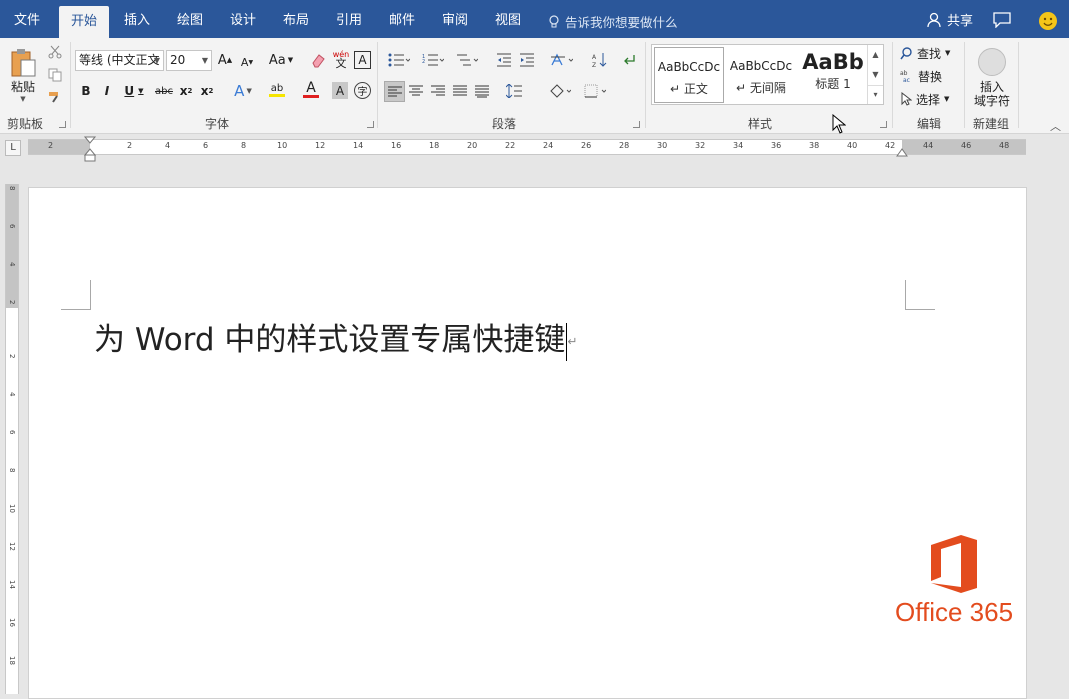  Describe the element at coordinates (370, 124) in the screenshot. I see `font-launcher` at that location.